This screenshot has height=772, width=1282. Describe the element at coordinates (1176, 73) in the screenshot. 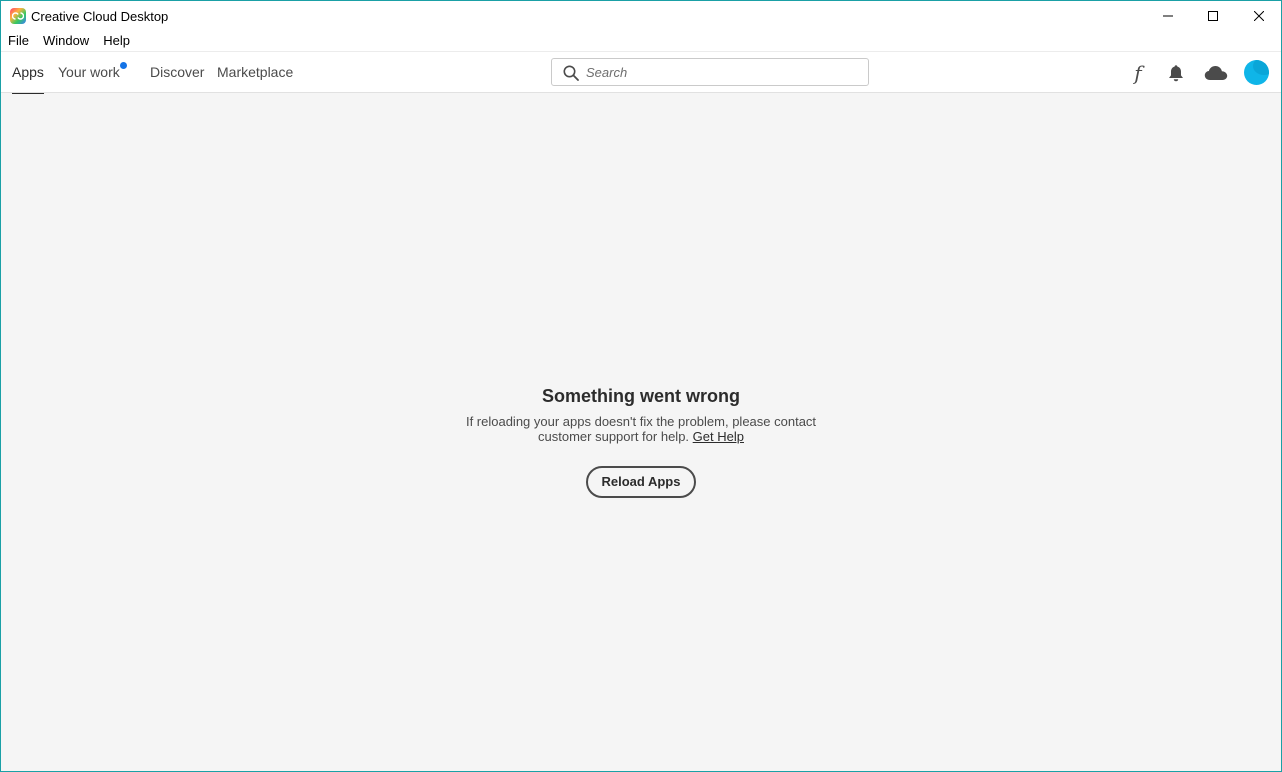

I see `bell-icon` at that location.